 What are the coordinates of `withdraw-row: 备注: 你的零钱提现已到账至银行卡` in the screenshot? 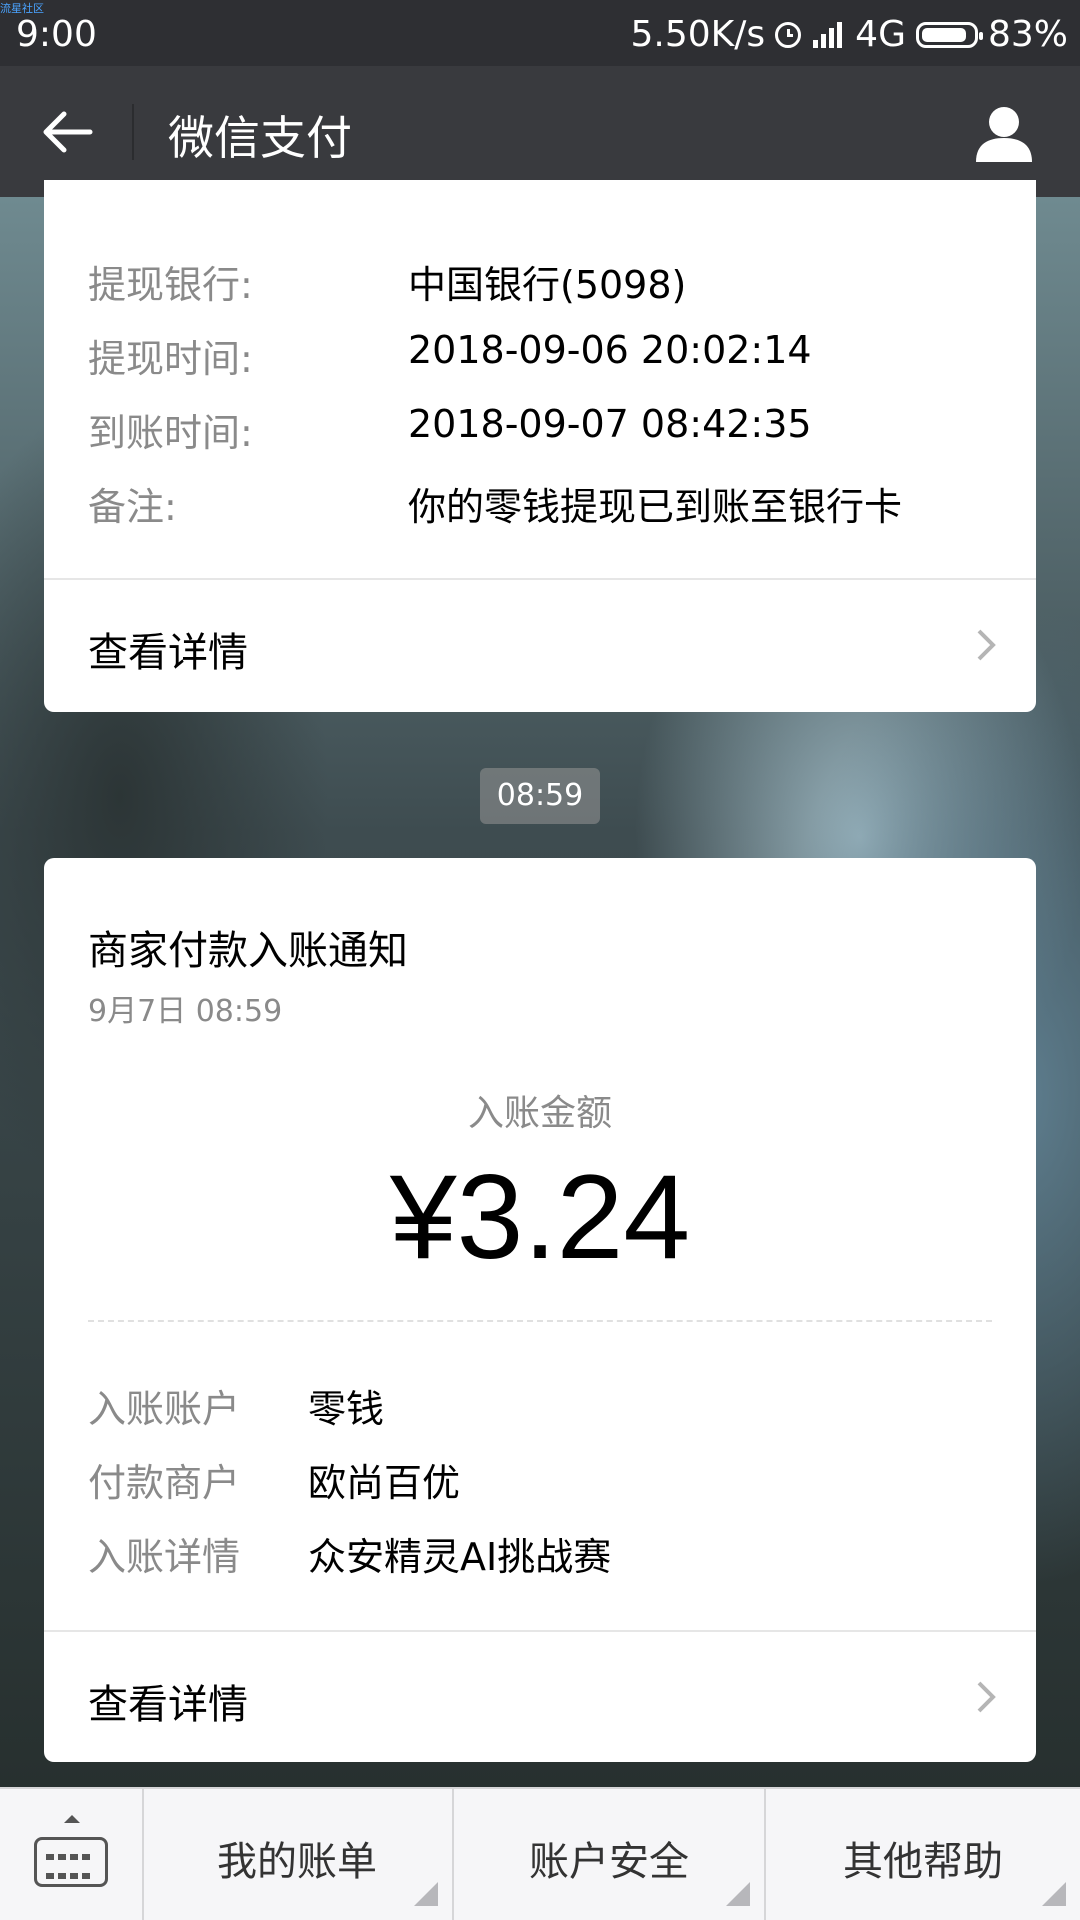 It's located at (495, 503).